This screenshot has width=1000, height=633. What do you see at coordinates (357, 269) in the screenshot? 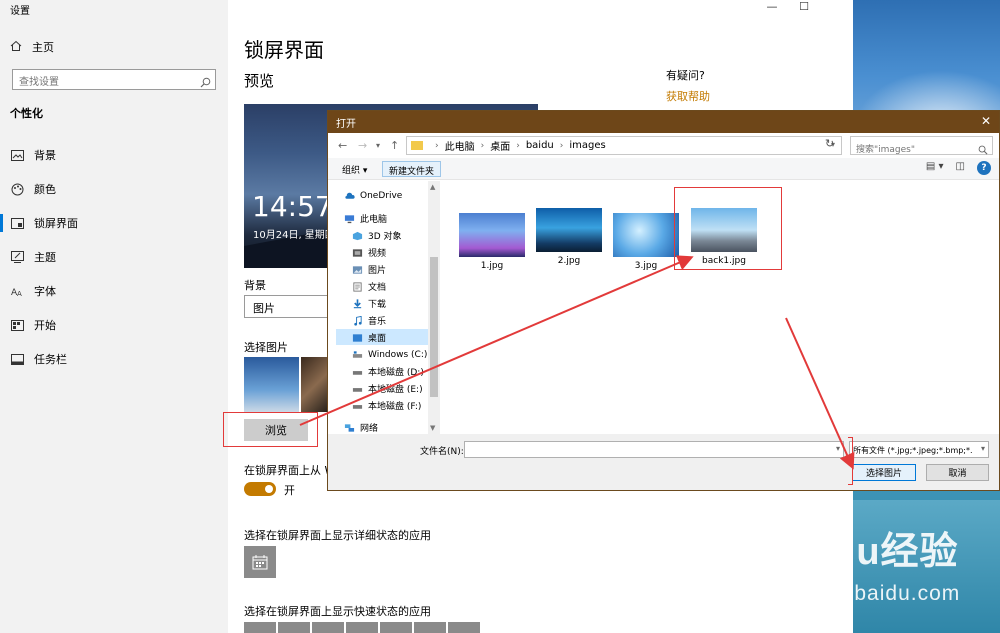
I see `pictures-icon` at bounding box center [357, 269].